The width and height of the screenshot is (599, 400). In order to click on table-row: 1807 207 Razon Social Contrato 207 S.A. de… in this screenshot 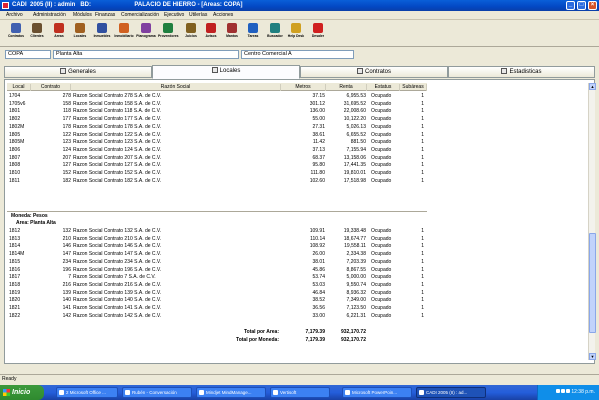, I will do `click(217, 158)`.